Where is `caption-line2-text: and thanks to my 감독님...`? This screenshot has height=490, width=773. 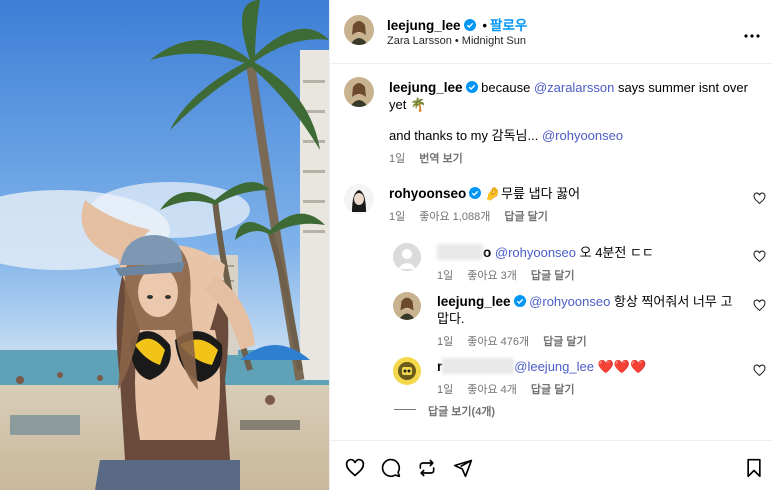
caption-line2-text: and thanks to my 감독님... is located at coordinates (464, 135).